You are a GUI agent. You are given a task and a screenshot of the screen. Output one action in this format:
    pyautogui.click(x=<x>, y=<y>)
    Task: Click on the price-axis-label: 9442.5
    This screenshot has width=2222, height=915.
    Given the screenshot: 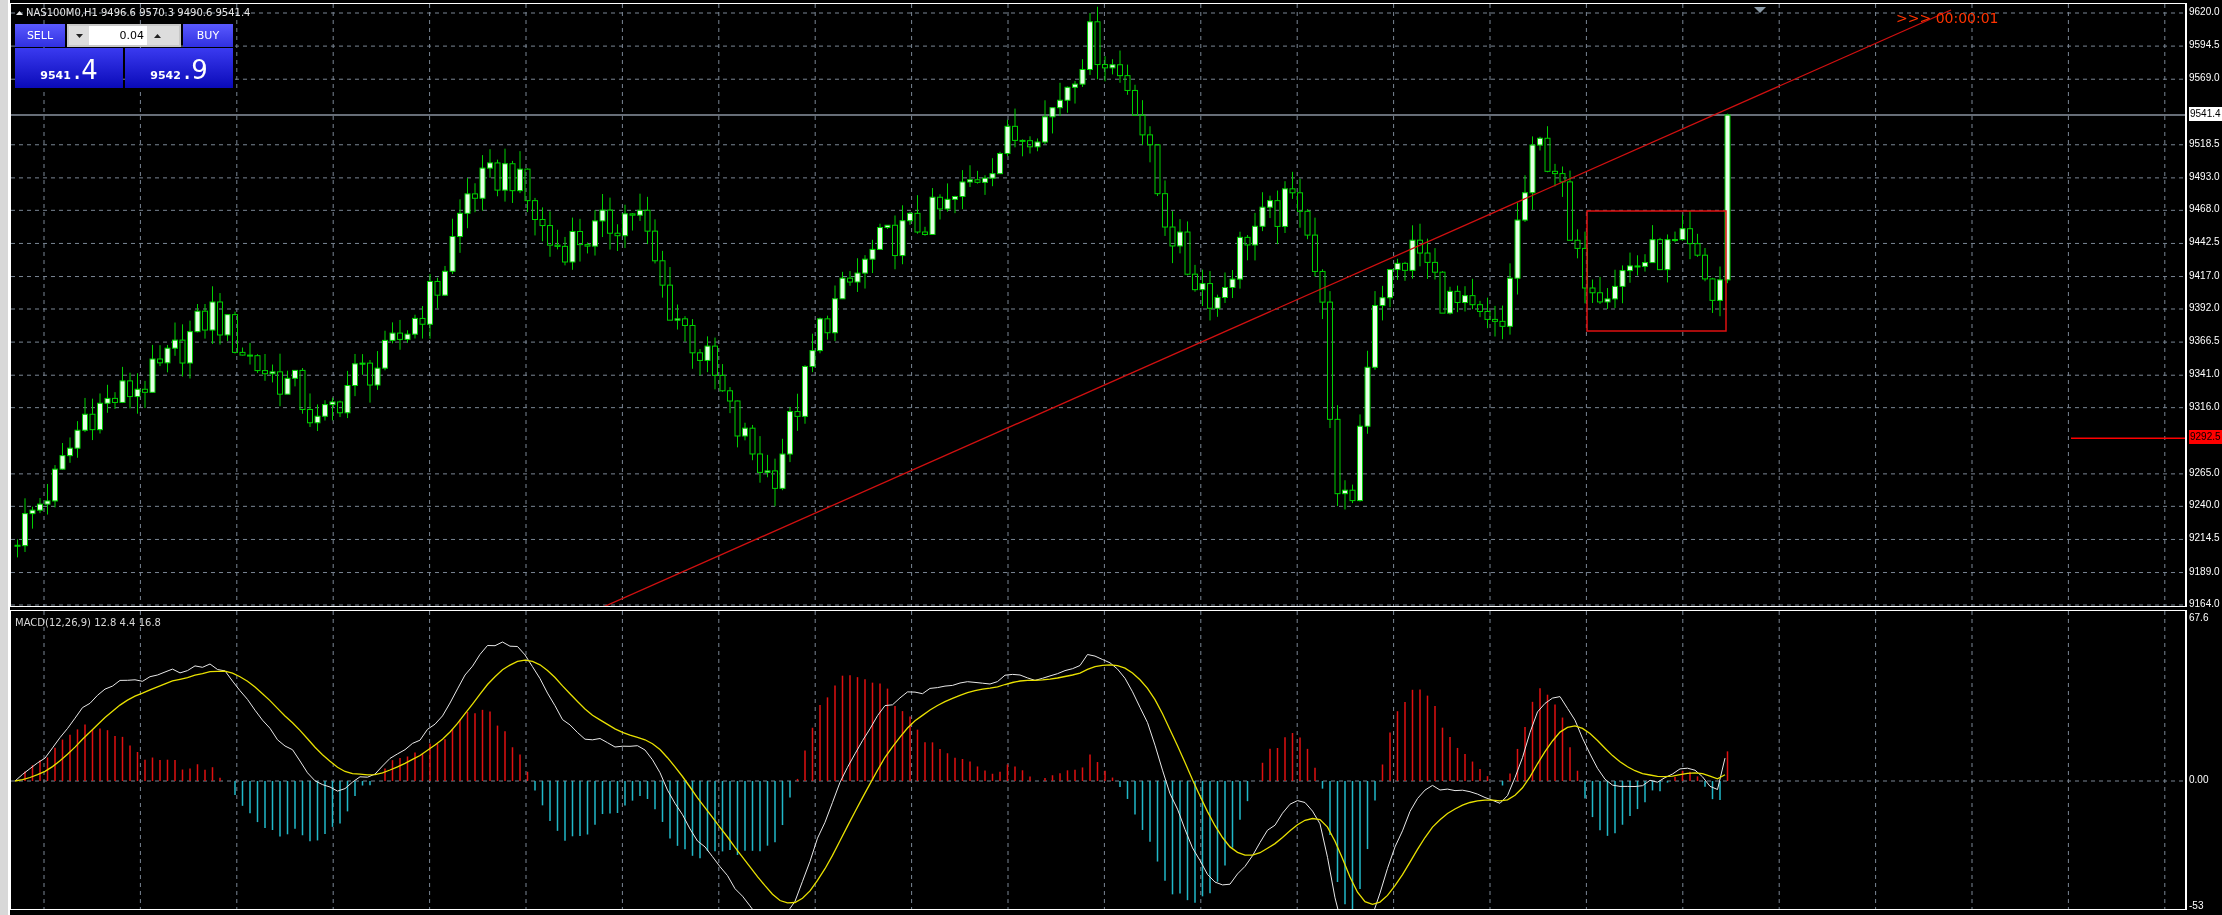 What is the action you would take?
    pyautogui.click(x=2204, y=242)
    